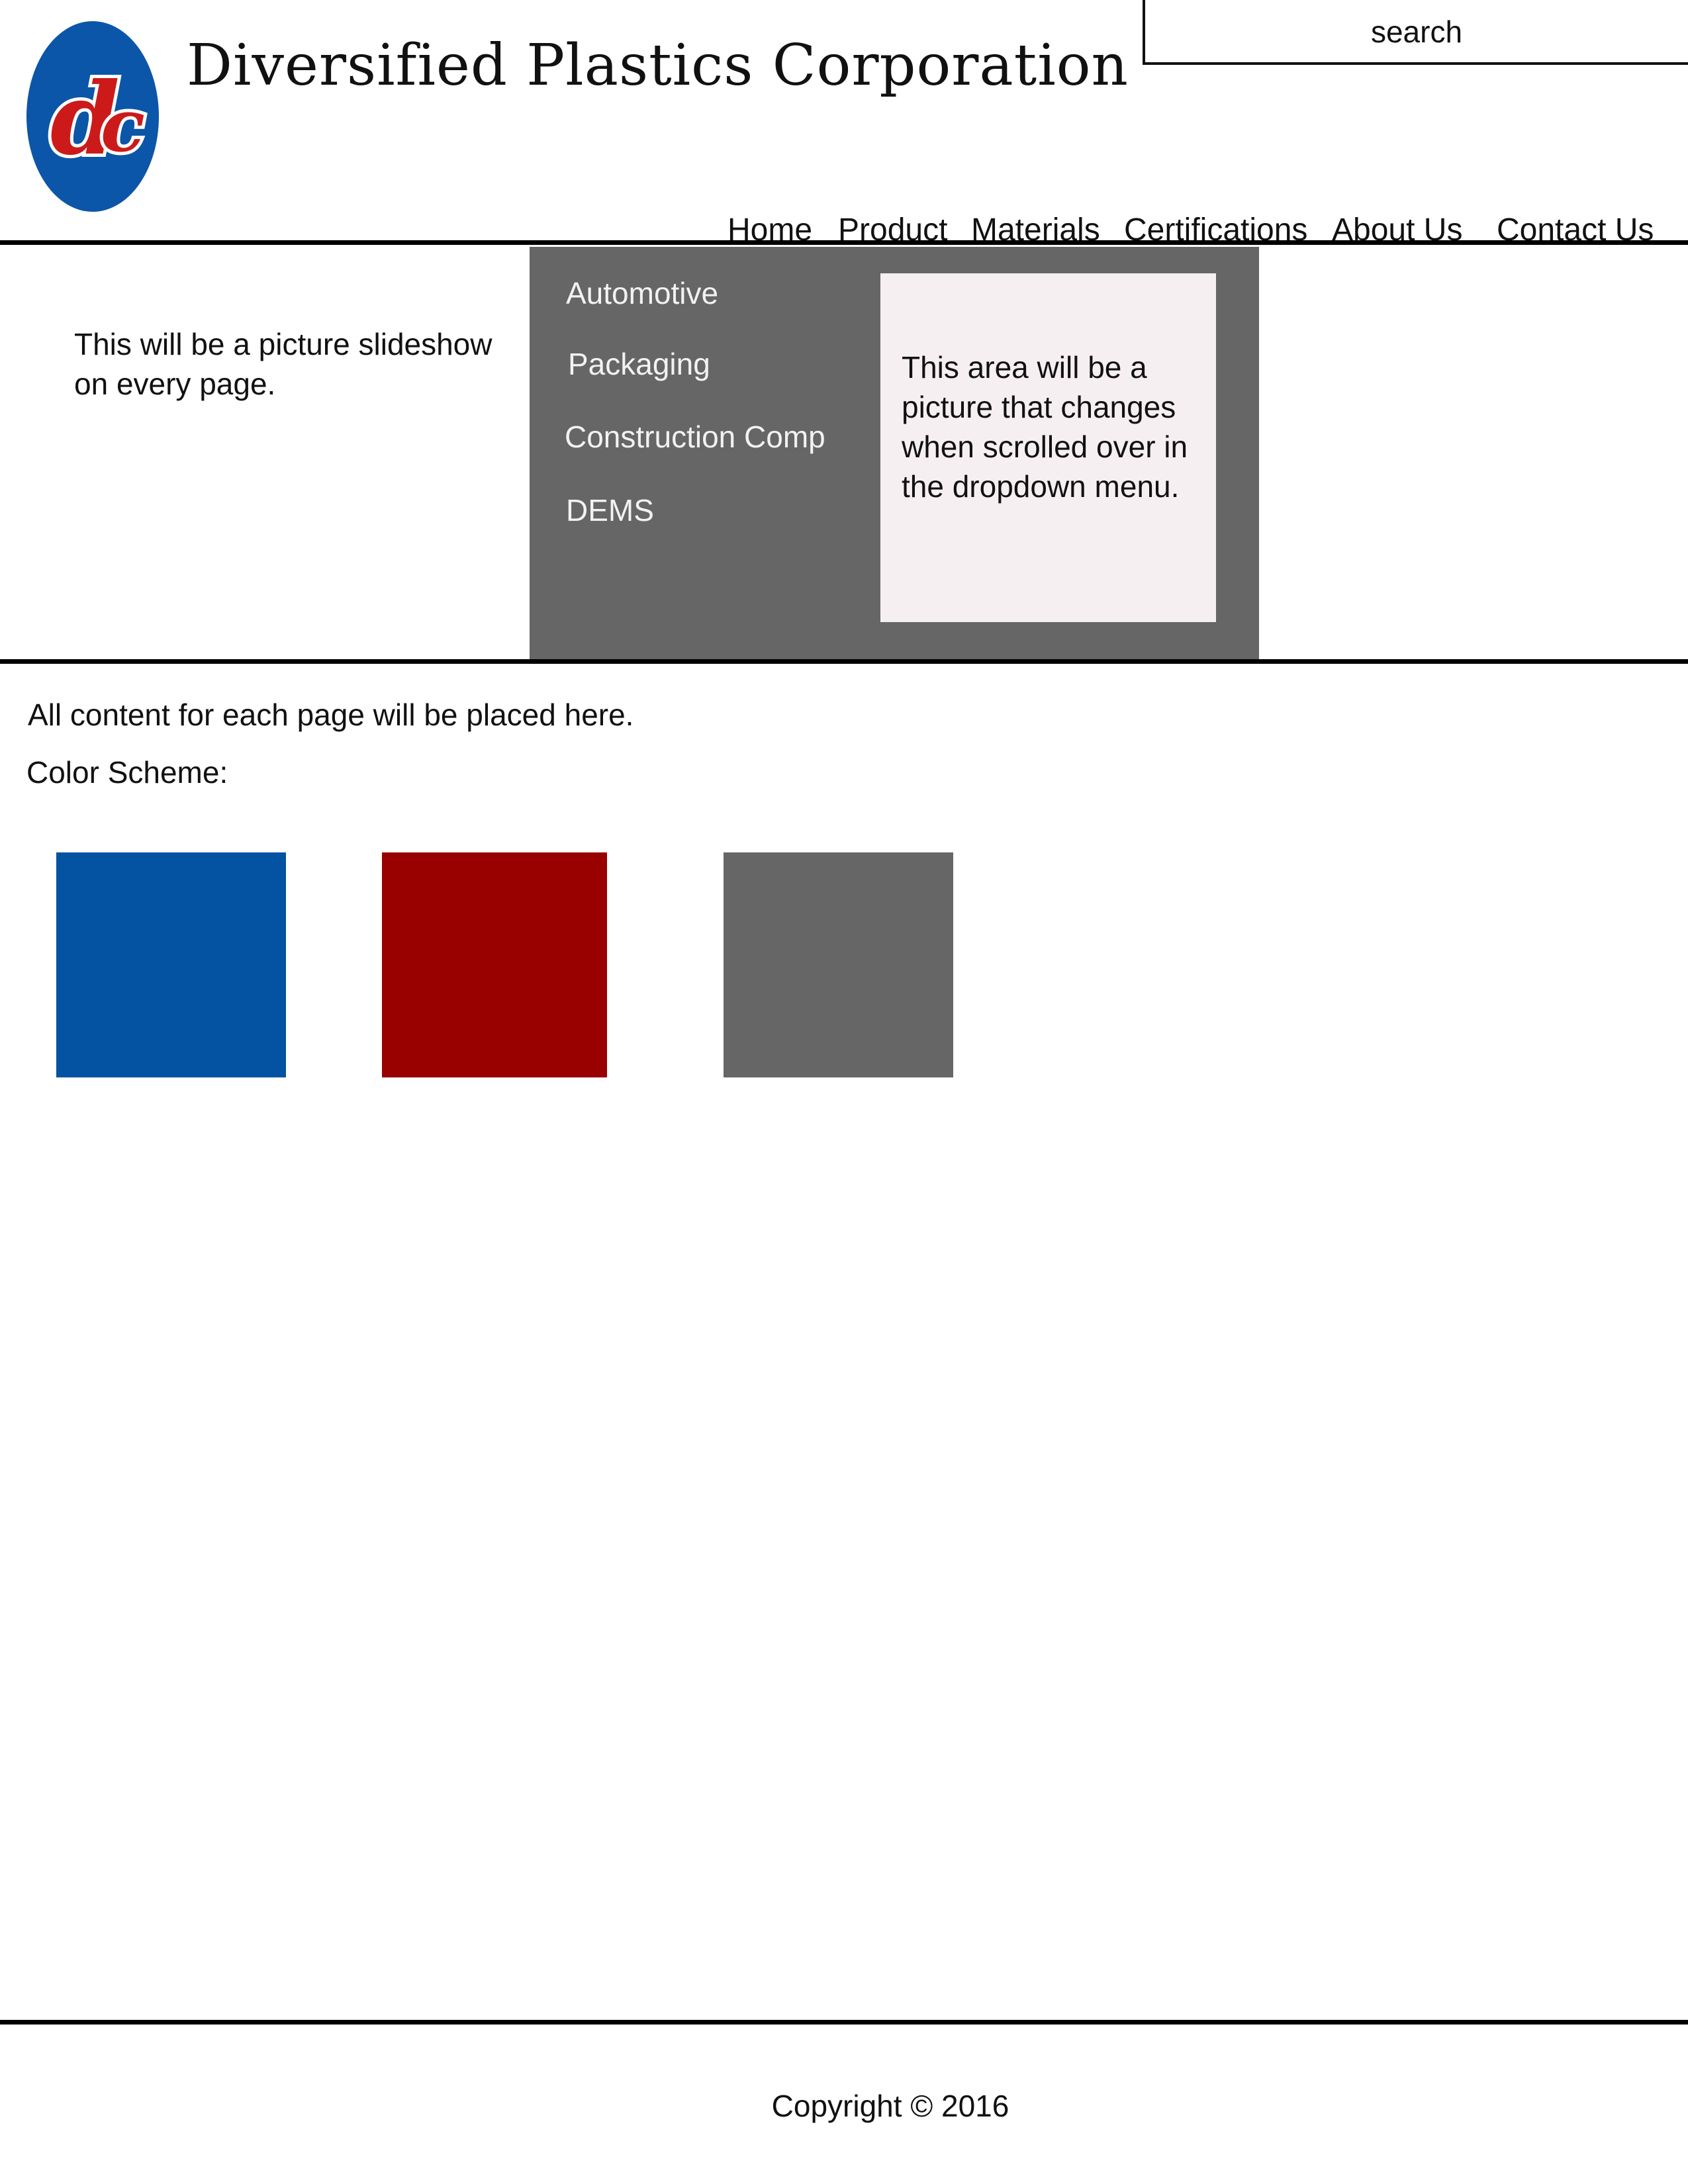 Image resolution: width=1688 pixels, height=2184 pixels. Describe the element at coordinates (123, 125) in the screenshot. I see `svg-text: c` at that location.